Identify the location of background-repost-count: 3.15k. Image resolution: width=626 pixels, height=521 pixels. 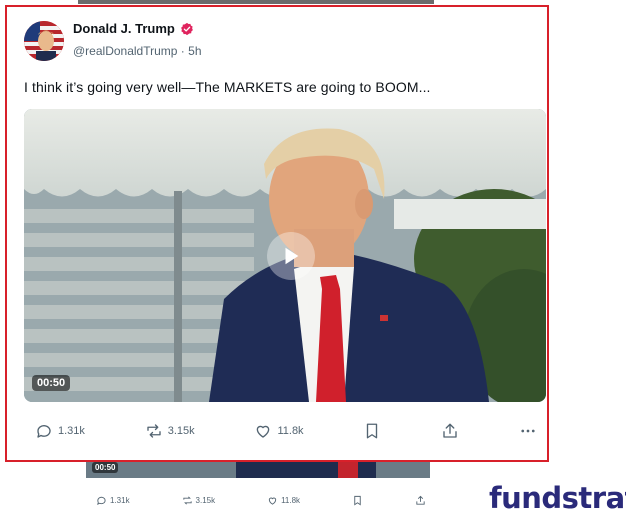
(205, 500).